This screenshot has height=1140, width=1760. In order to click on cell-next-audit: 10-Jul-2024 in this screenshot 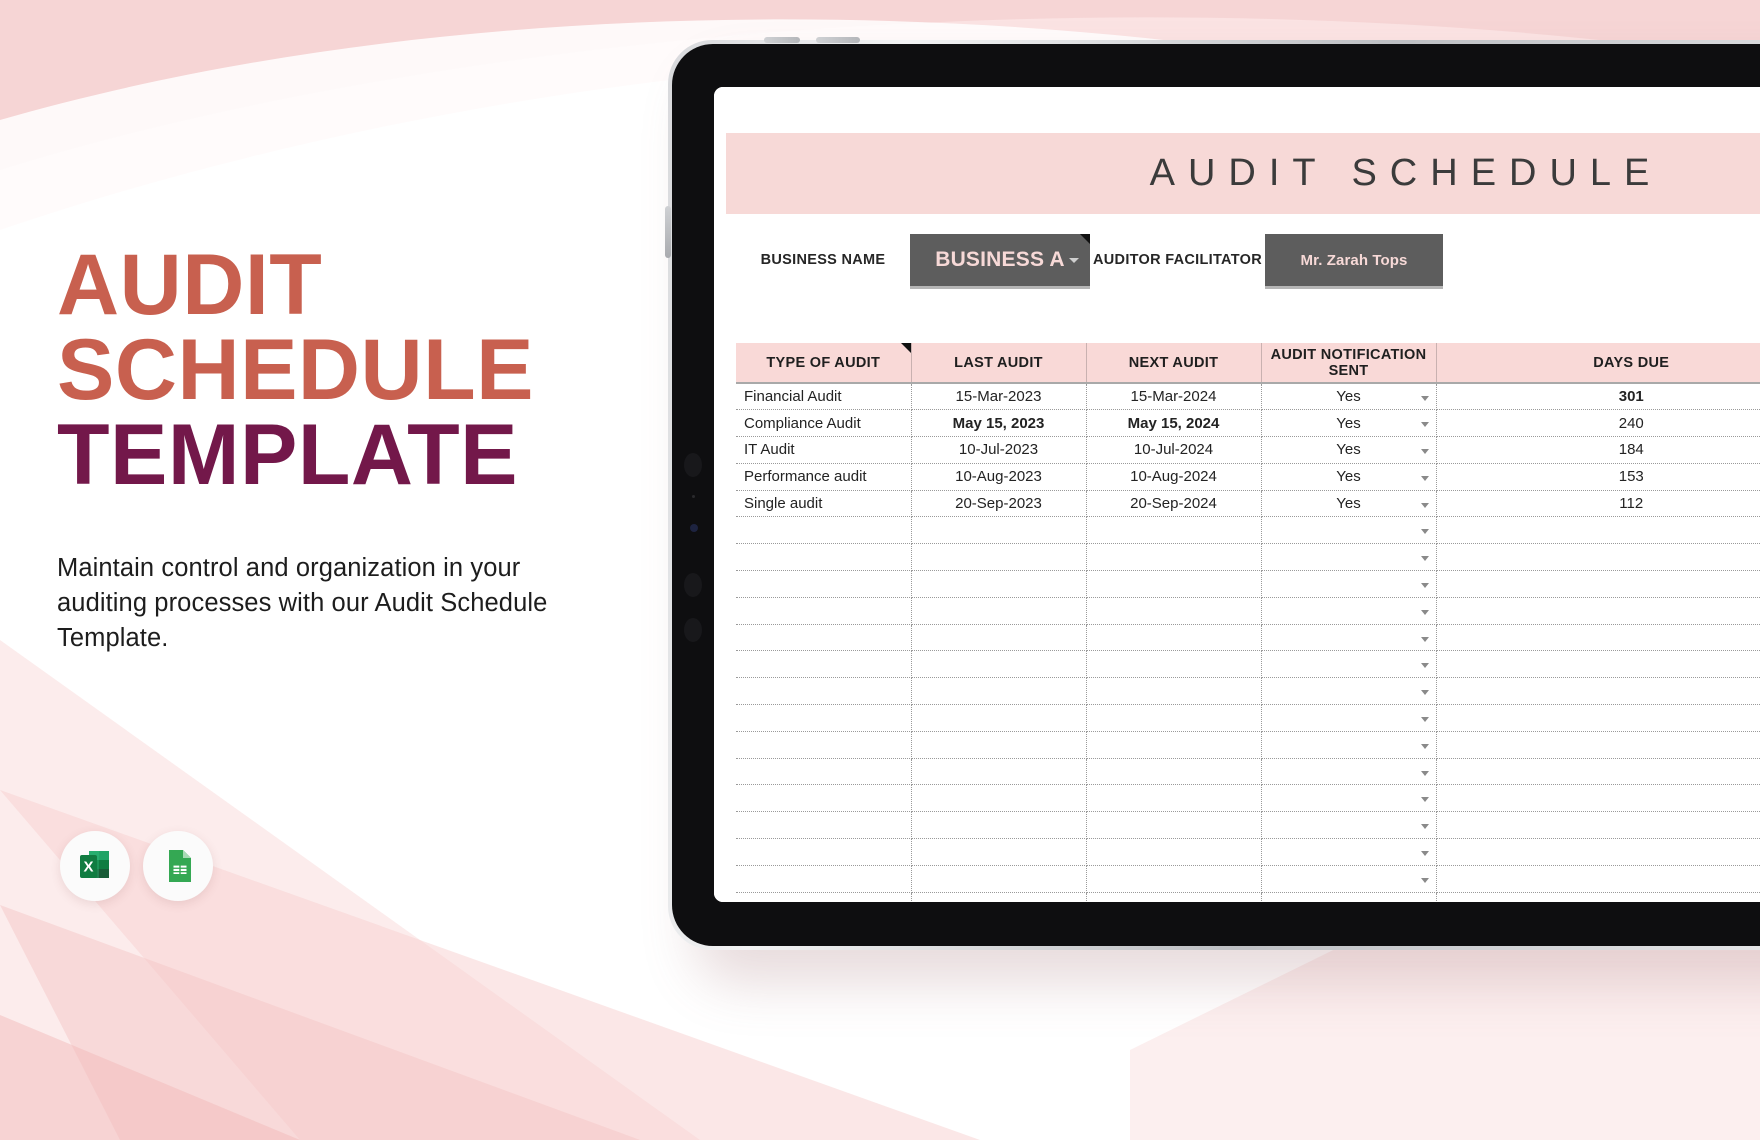, I will do `click(1174, 450)`.